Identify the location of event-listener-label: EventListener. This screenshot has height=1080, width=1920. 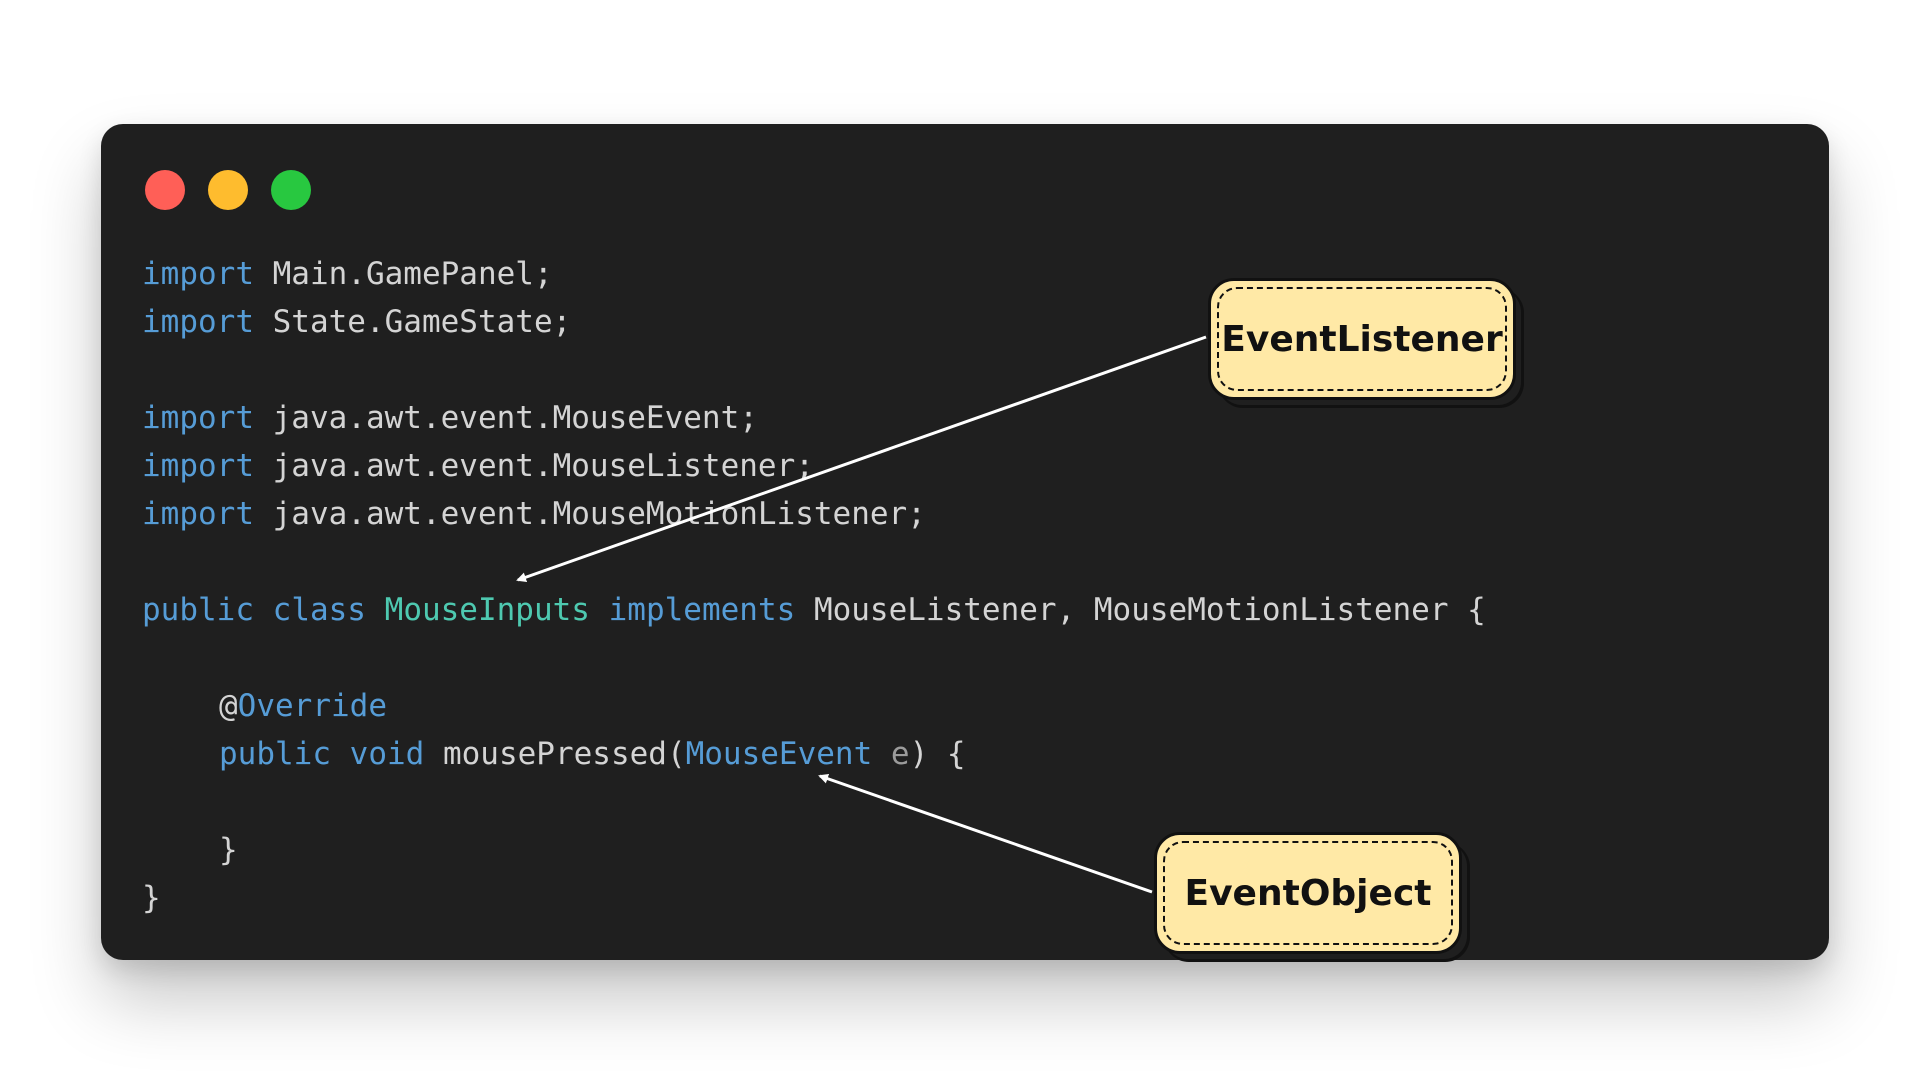
(1362, 339).